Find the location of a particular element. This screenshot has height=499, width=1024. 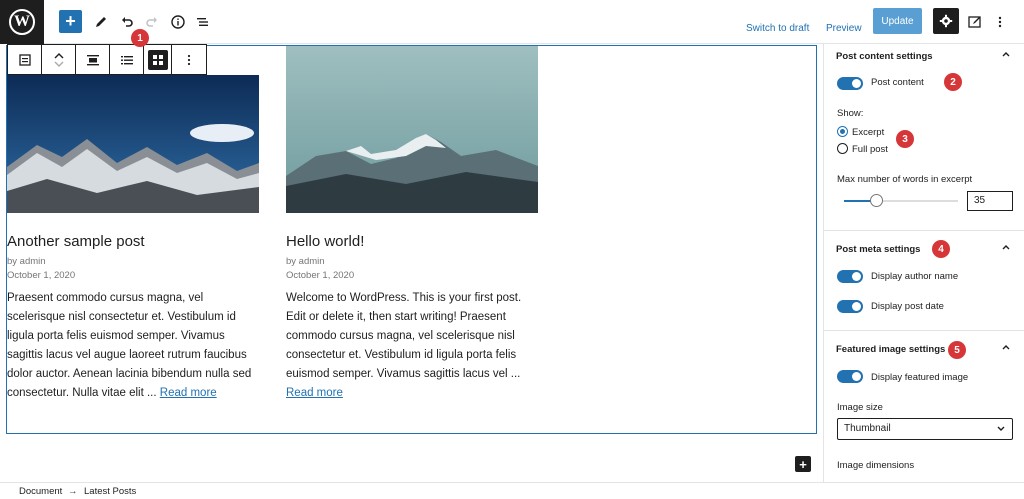

add-block-button: + is located at coordinates (70, 21).